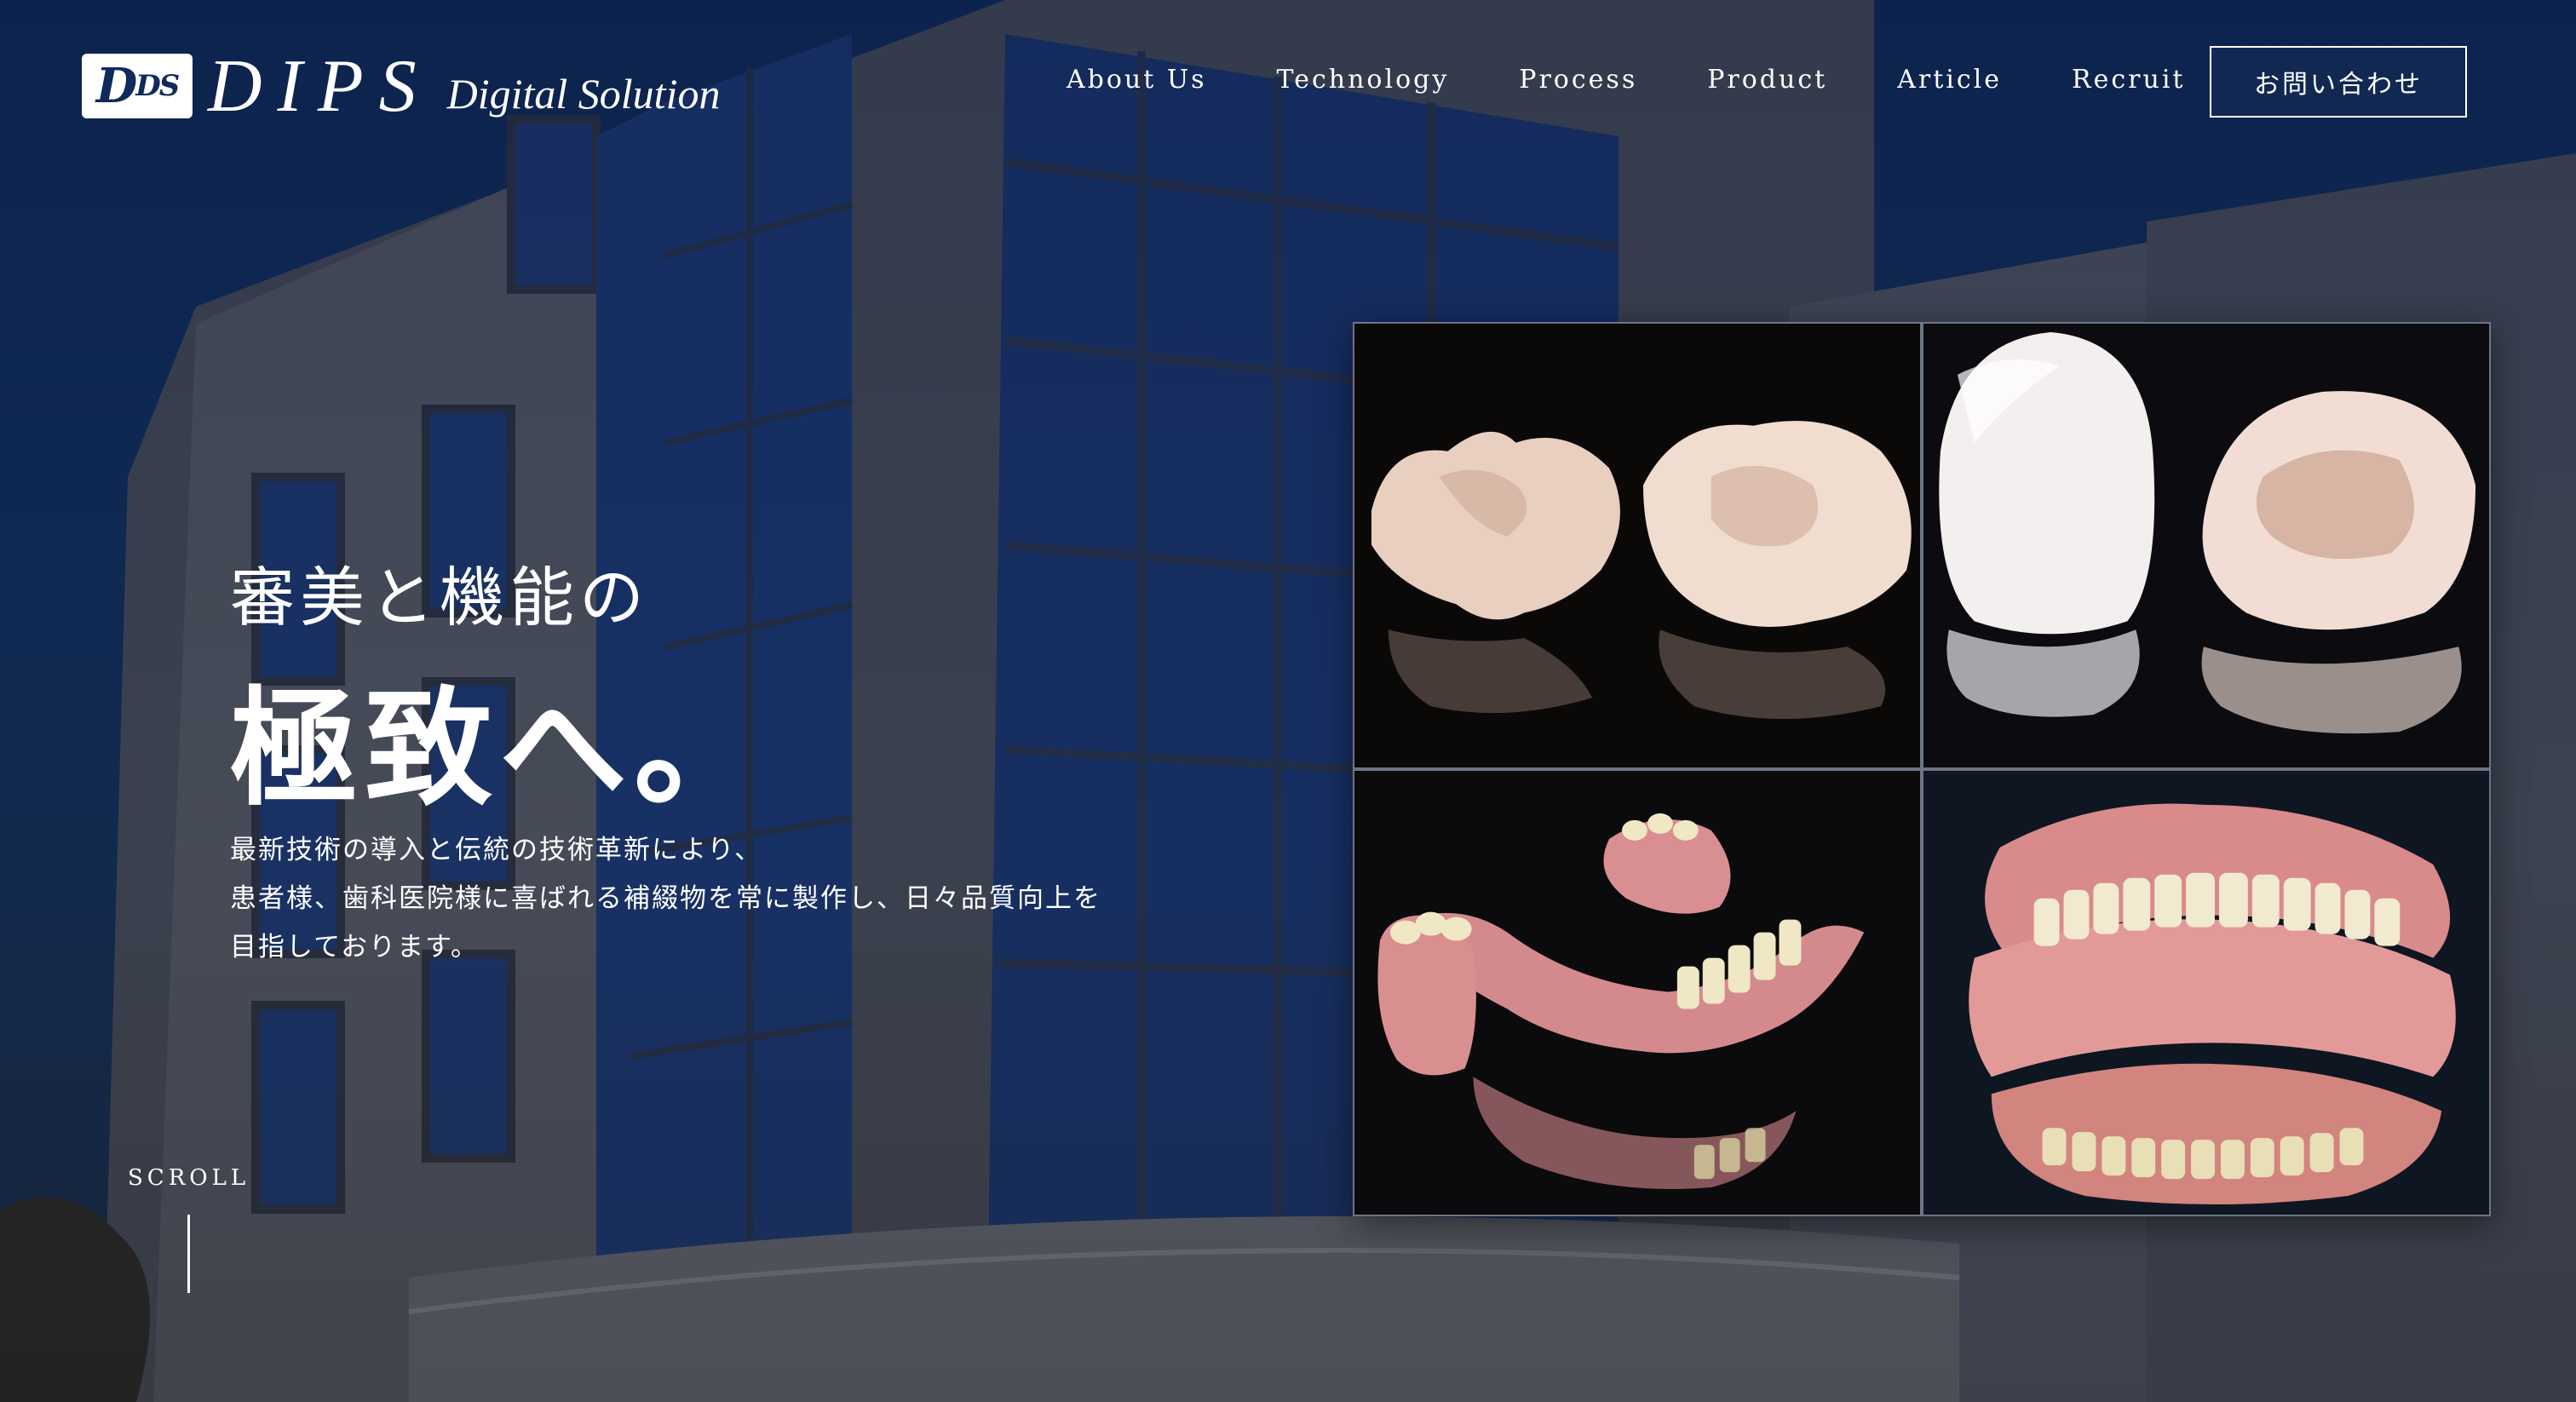  I want to click on nav-article: Article, so click(1950, 80).